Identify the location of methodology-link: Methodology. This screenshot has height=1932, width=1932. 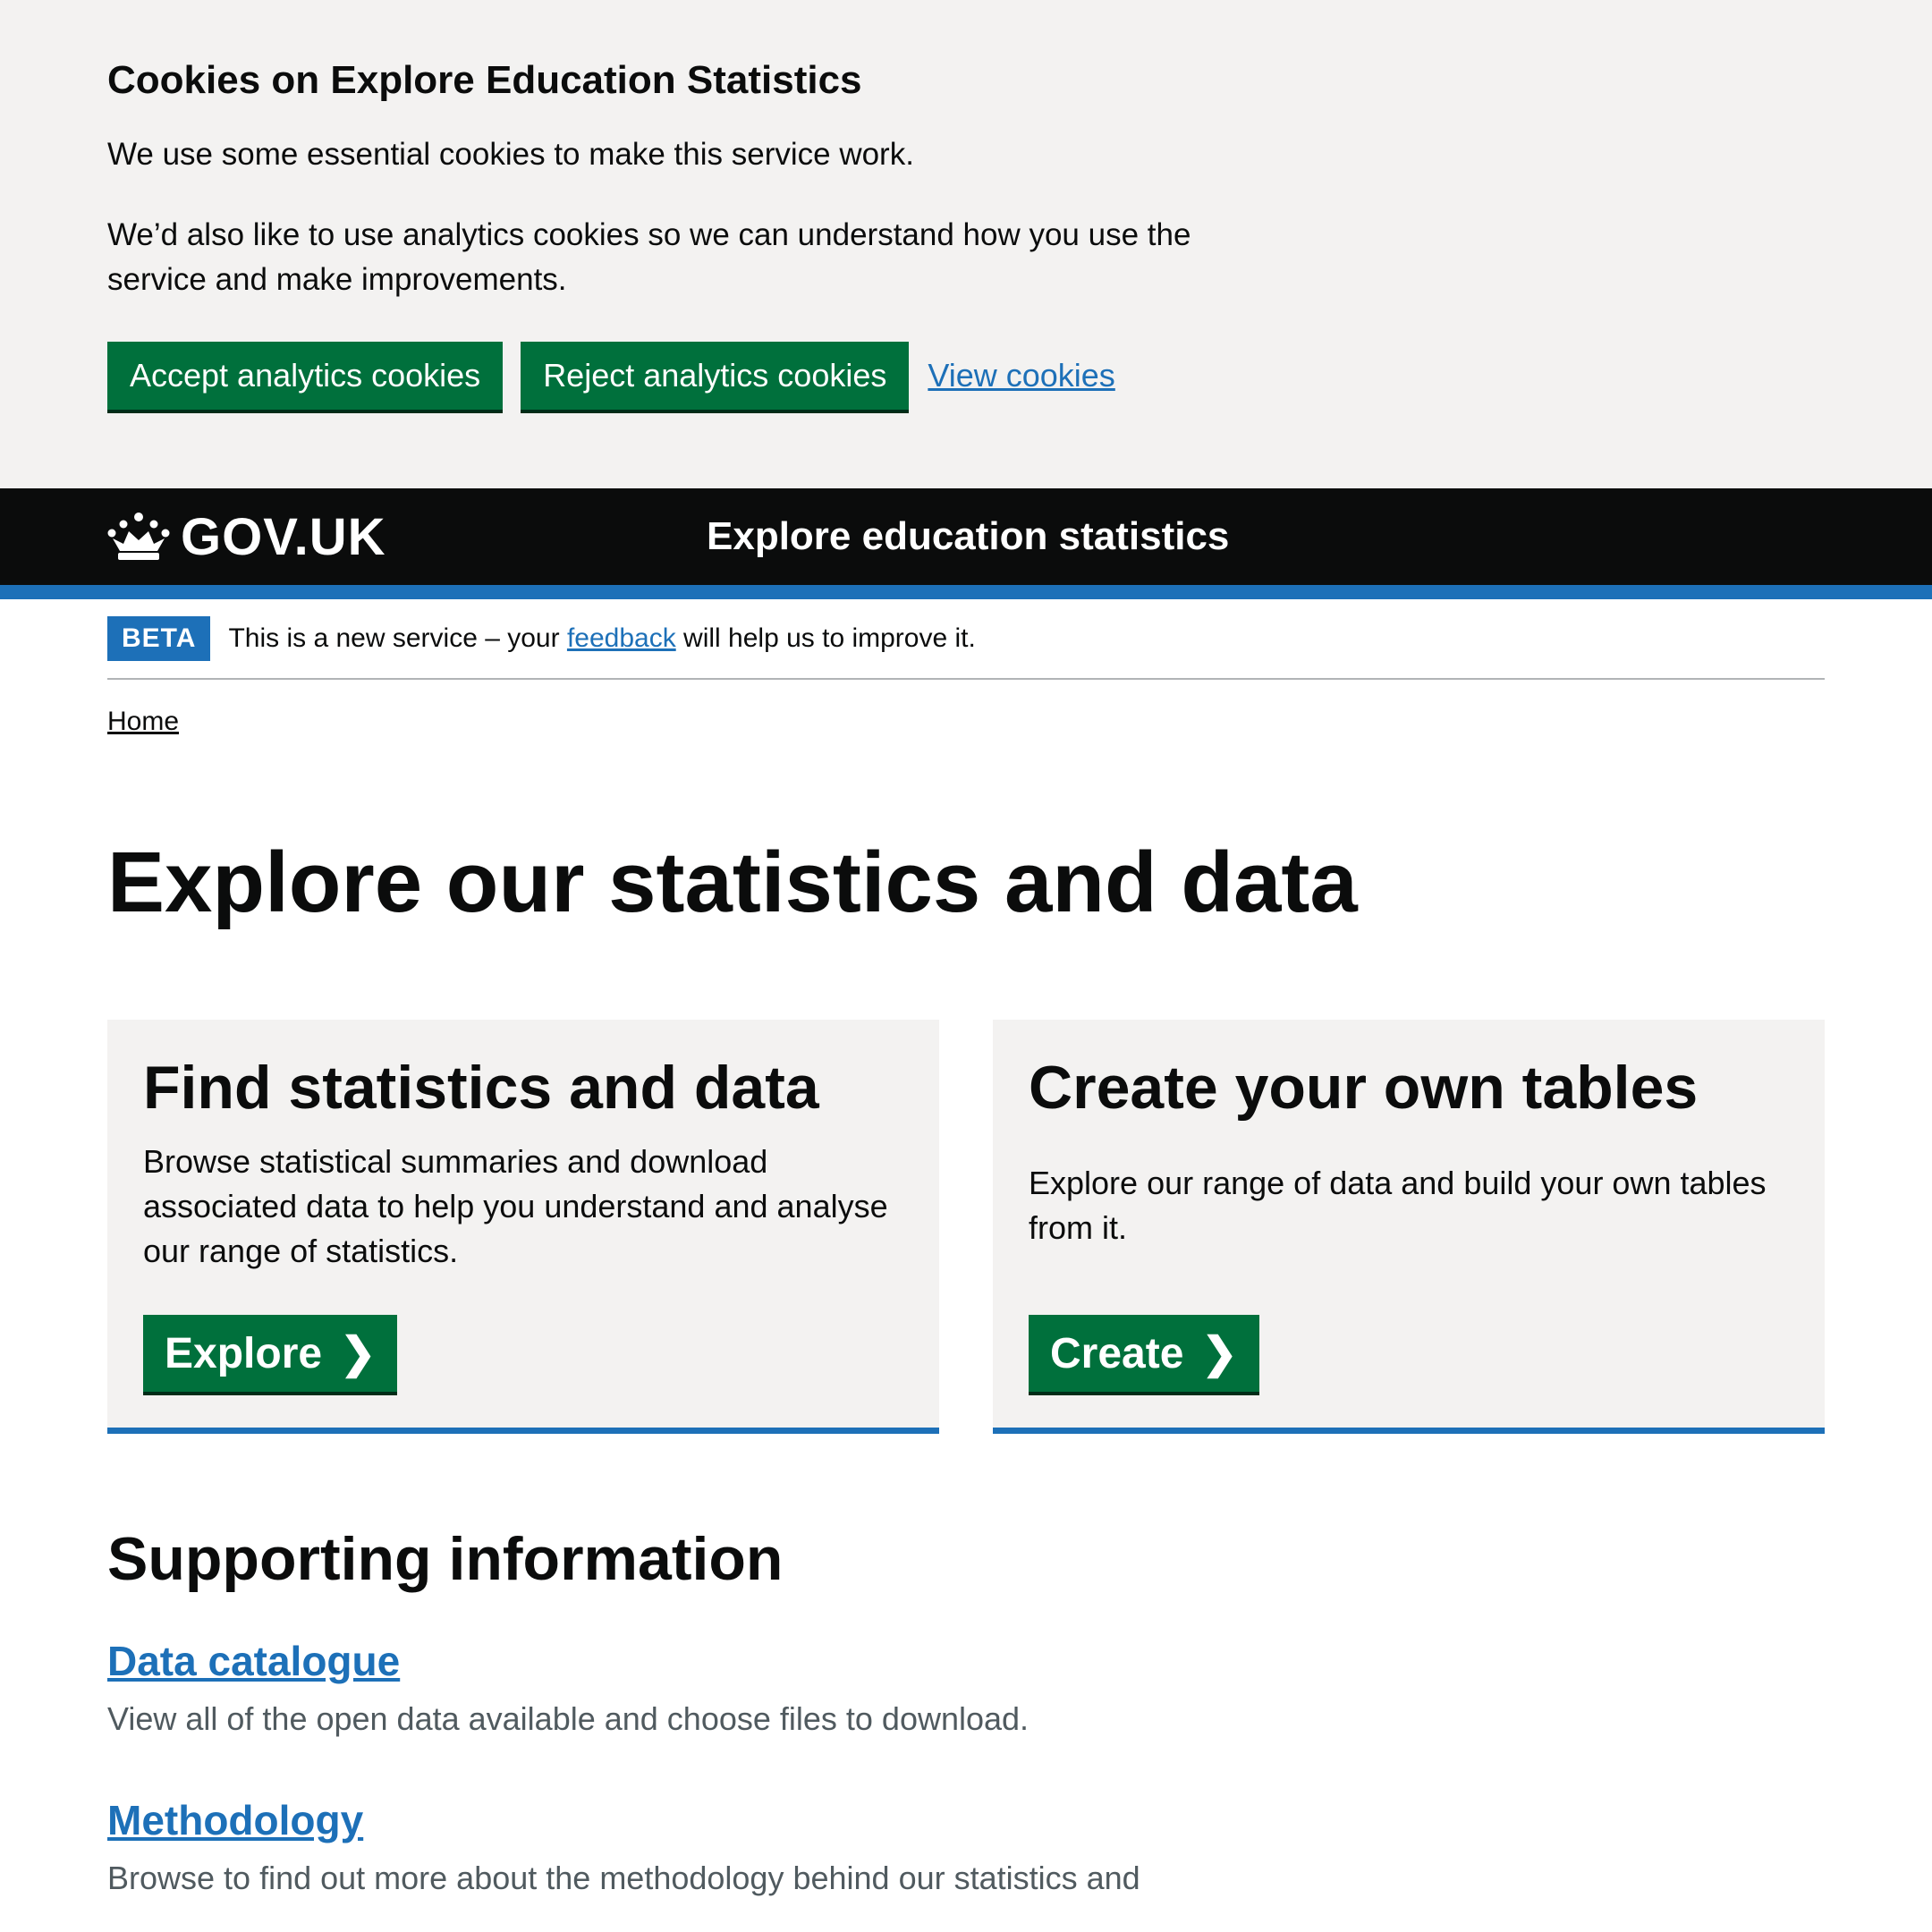
(235, 1820).